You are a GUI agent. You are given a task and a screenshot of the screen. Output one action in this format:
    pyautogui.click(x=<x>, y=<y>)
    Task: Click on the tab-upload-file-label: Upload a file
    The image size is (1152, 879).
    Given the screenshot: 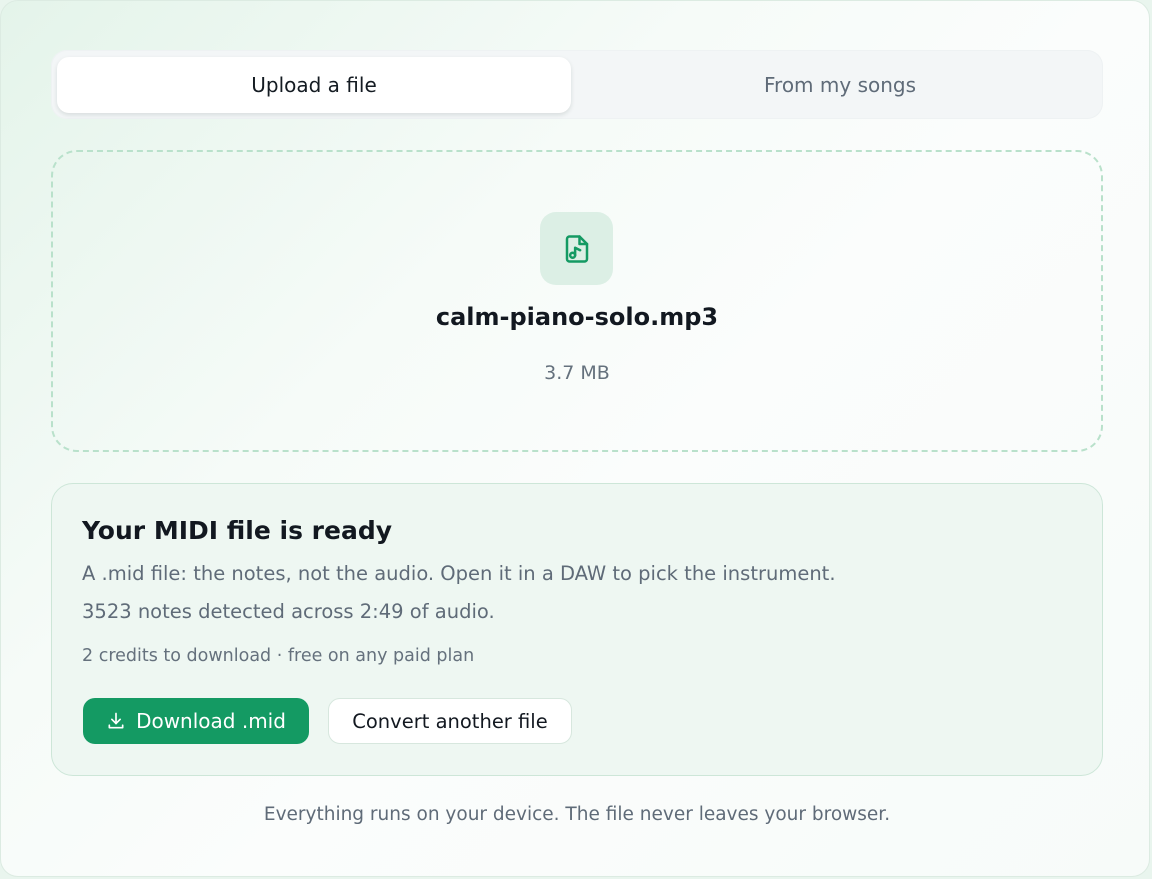 What is the action you would take?
    pyautogui.click(x=314, y=85)
    